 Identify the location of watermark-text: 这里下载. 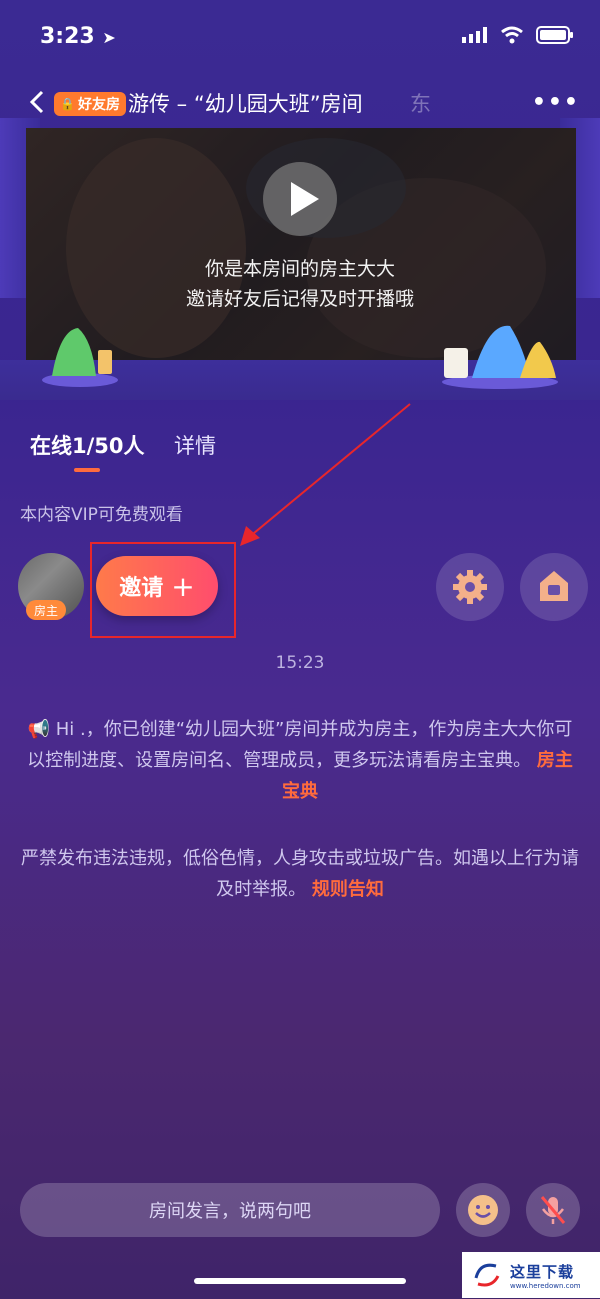
(542, 1271).